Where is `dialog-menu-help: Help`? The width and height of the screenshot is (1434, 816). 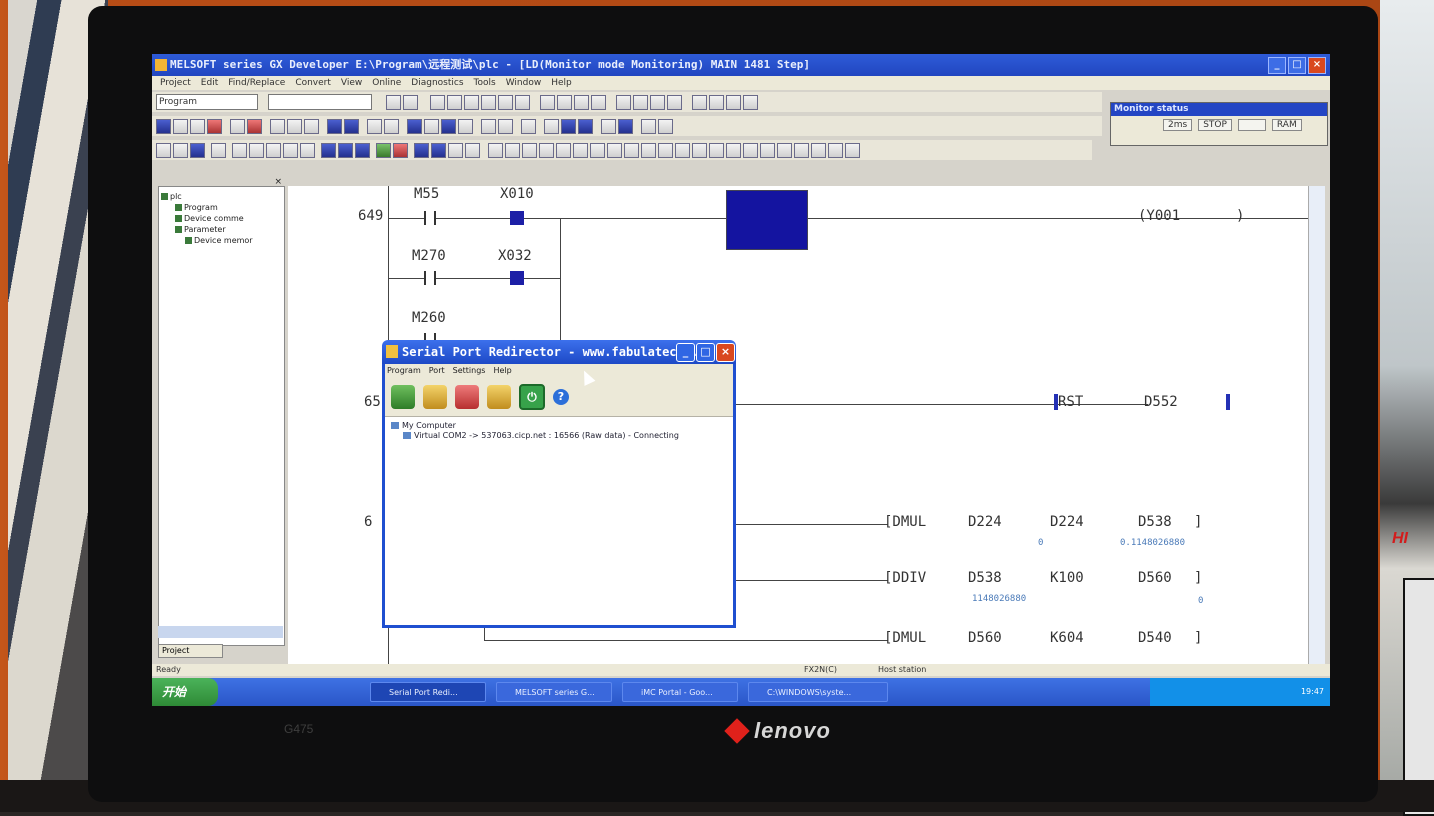
dialog-menu-help: Help is located at coordinates (502, 371).